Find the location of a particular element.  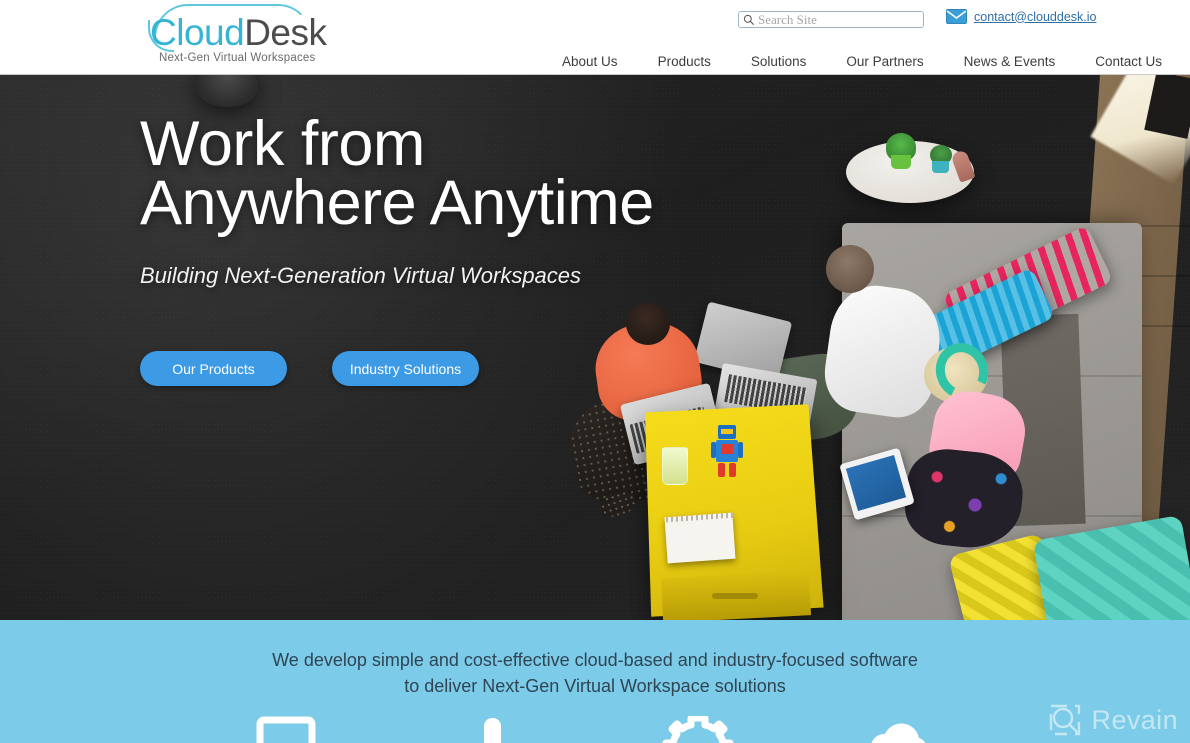

nav-item-news-events: News & Events is located at coordinates (1010, 62).